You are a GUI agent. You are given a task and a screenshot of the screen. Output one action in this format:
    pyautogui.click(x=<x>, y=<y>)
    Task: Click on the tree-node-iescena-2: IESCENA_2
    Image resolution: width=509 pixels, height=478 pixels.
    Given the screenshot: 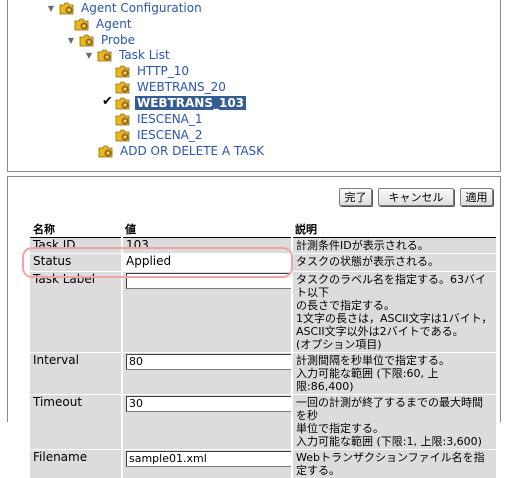 What is the action you would take?
    pyautogui.click(x=160, y=135)
    